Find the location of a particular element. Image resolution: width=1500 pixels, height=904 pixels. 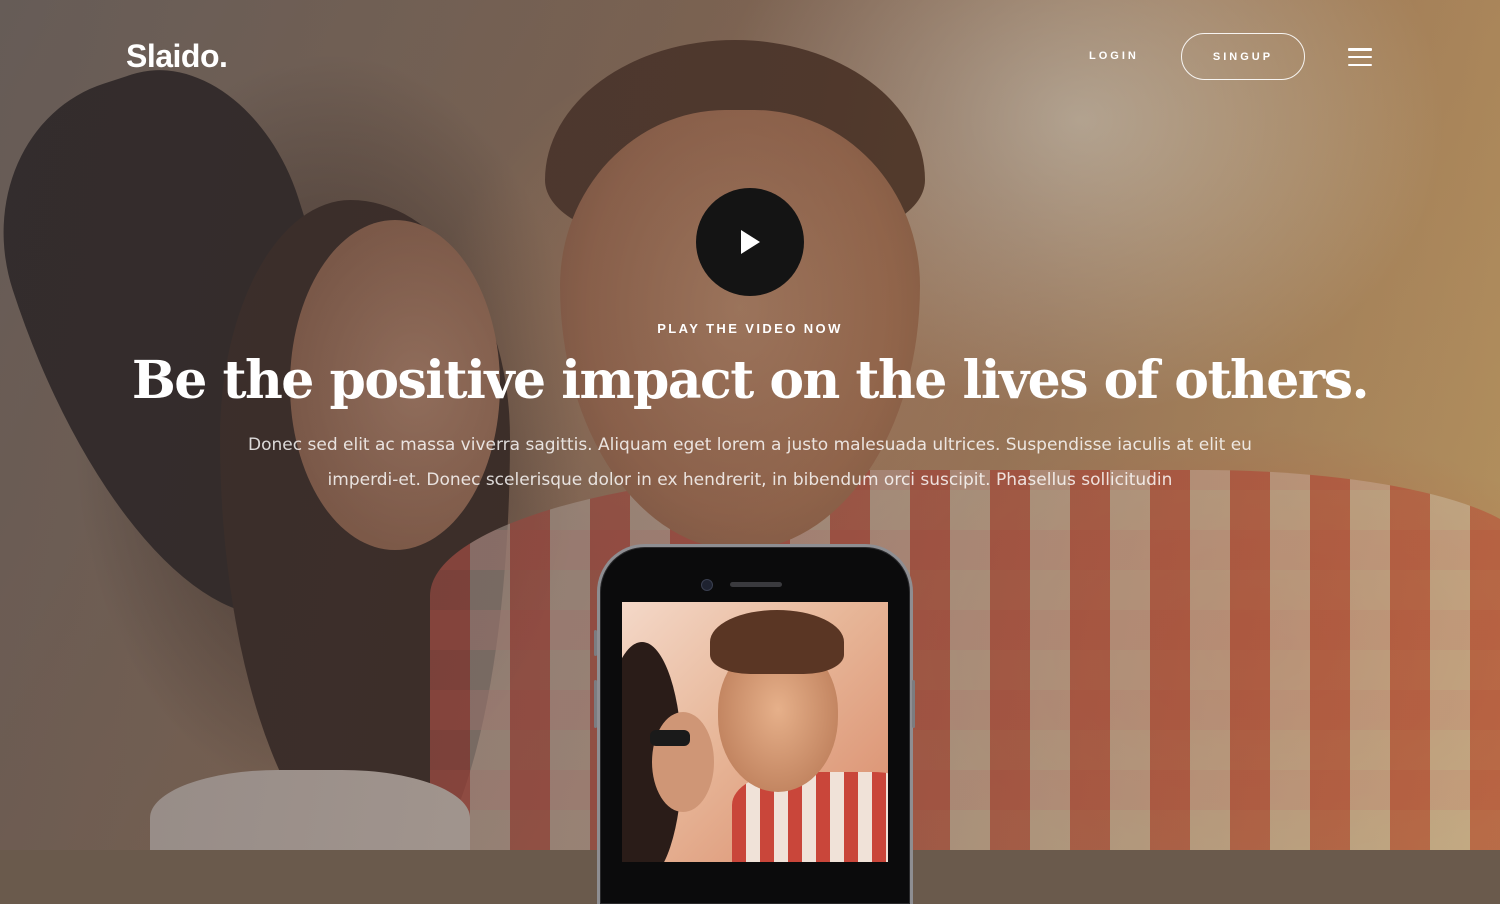

play-video-caption: PLAY THE VIDEO NOW is located at coordinates (750, 328).